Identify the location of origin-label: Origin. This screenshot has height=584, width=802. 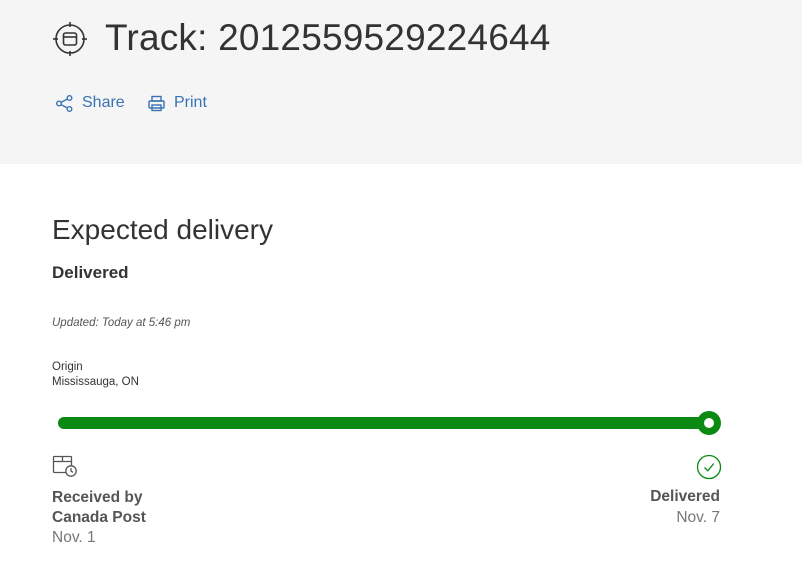
(67, 367).